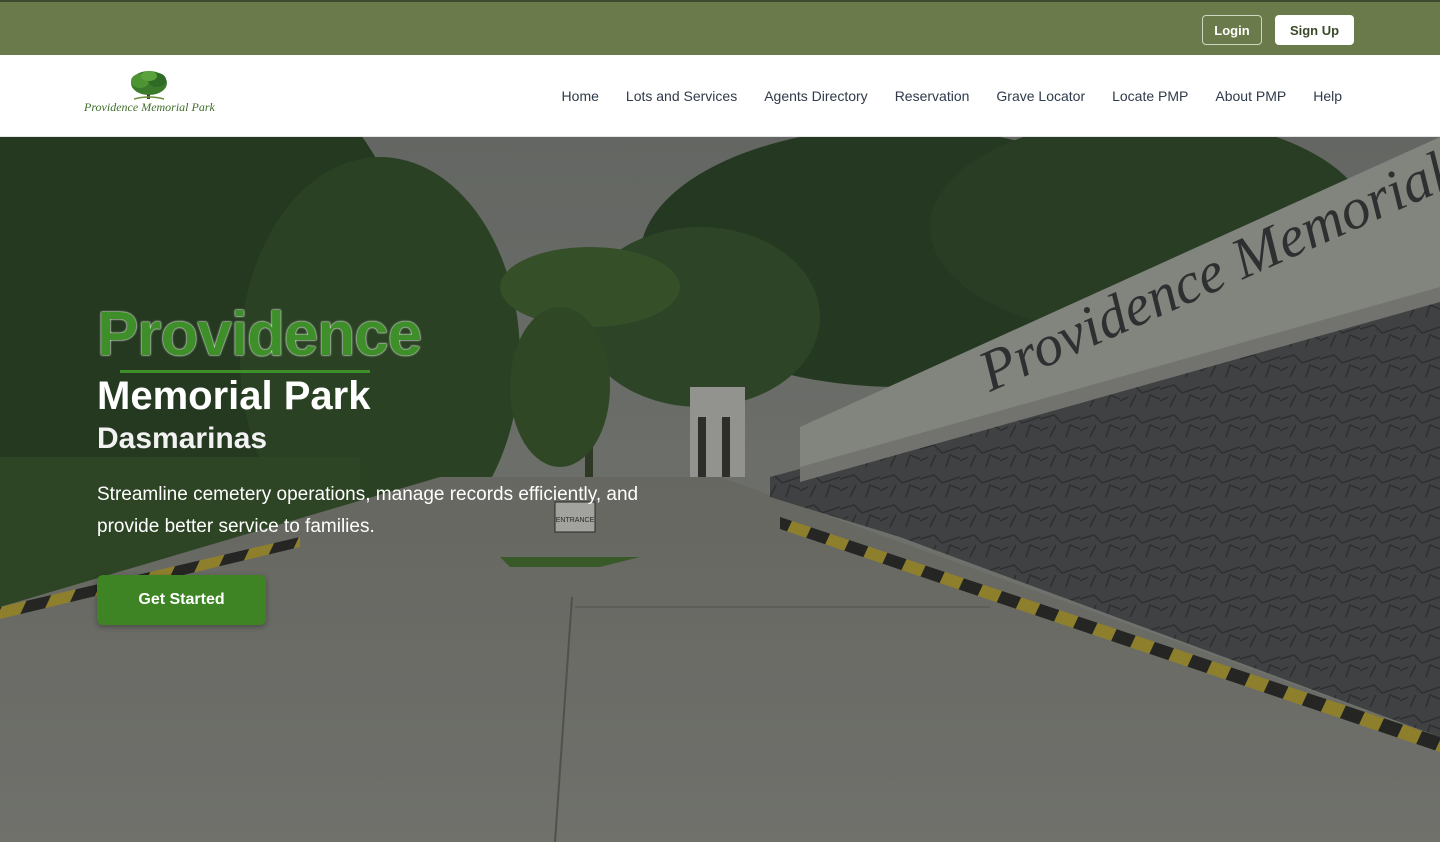  Describe the element at coordinates (181, 600) in the screenshot. I see `get-started-button: Get Started` at that location.